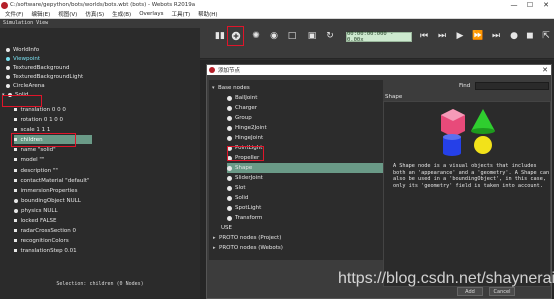  I want to click on use-group: USE, so click(226, 228).